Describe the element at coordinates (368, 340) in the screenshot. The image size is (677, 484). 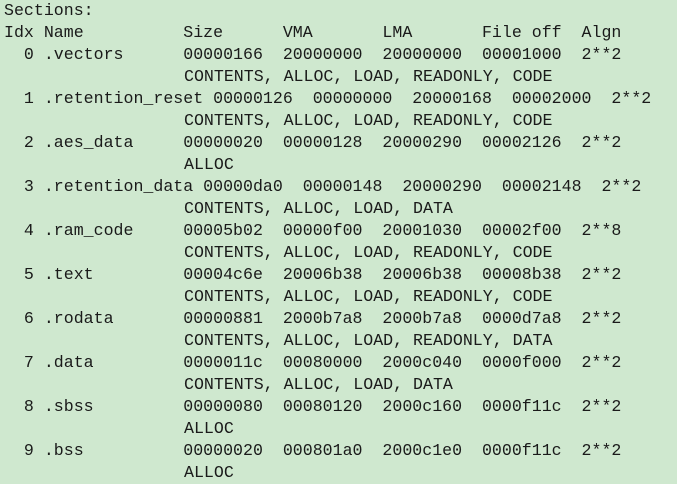
I see `section-flags: CONTENTS, ALLOC, LOAD, READONLY, DATA` at that location.